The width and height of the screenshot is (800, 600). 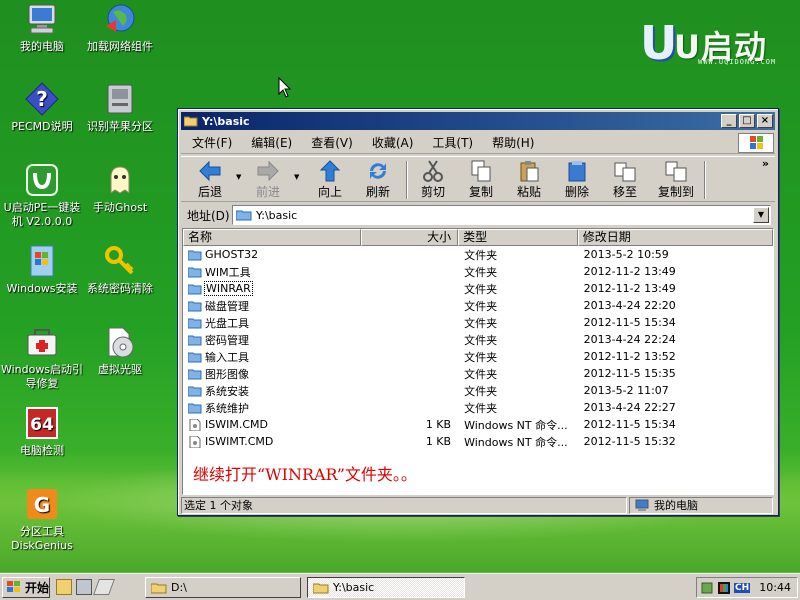 I want to click on paste-label: 粘贴, so click(x=528, y=192).